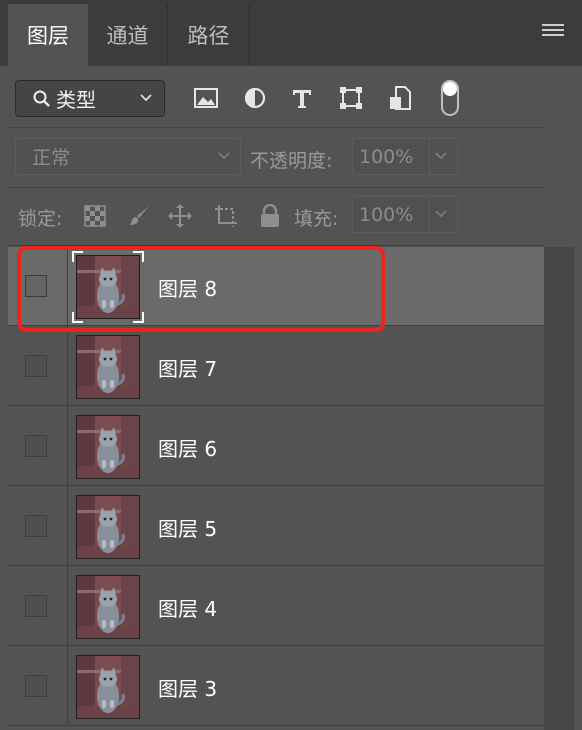 The image size is (582, 730). What do you see at coordinates (386, 214) in the screenshot?
I see `fill-value: 100%` at bounding box center [386, 214].